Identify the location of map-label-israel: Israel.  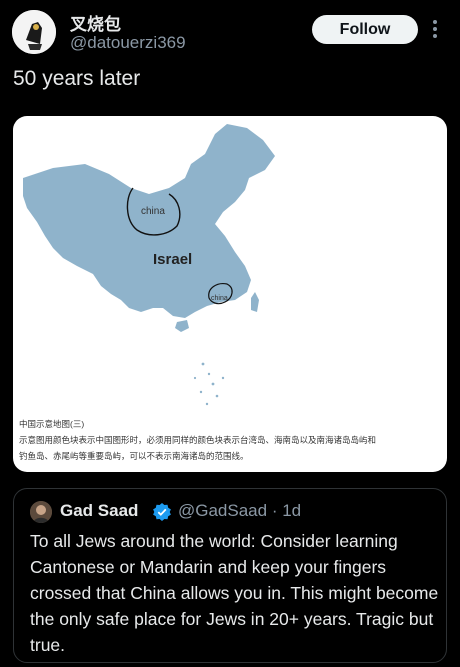
(172, 259).